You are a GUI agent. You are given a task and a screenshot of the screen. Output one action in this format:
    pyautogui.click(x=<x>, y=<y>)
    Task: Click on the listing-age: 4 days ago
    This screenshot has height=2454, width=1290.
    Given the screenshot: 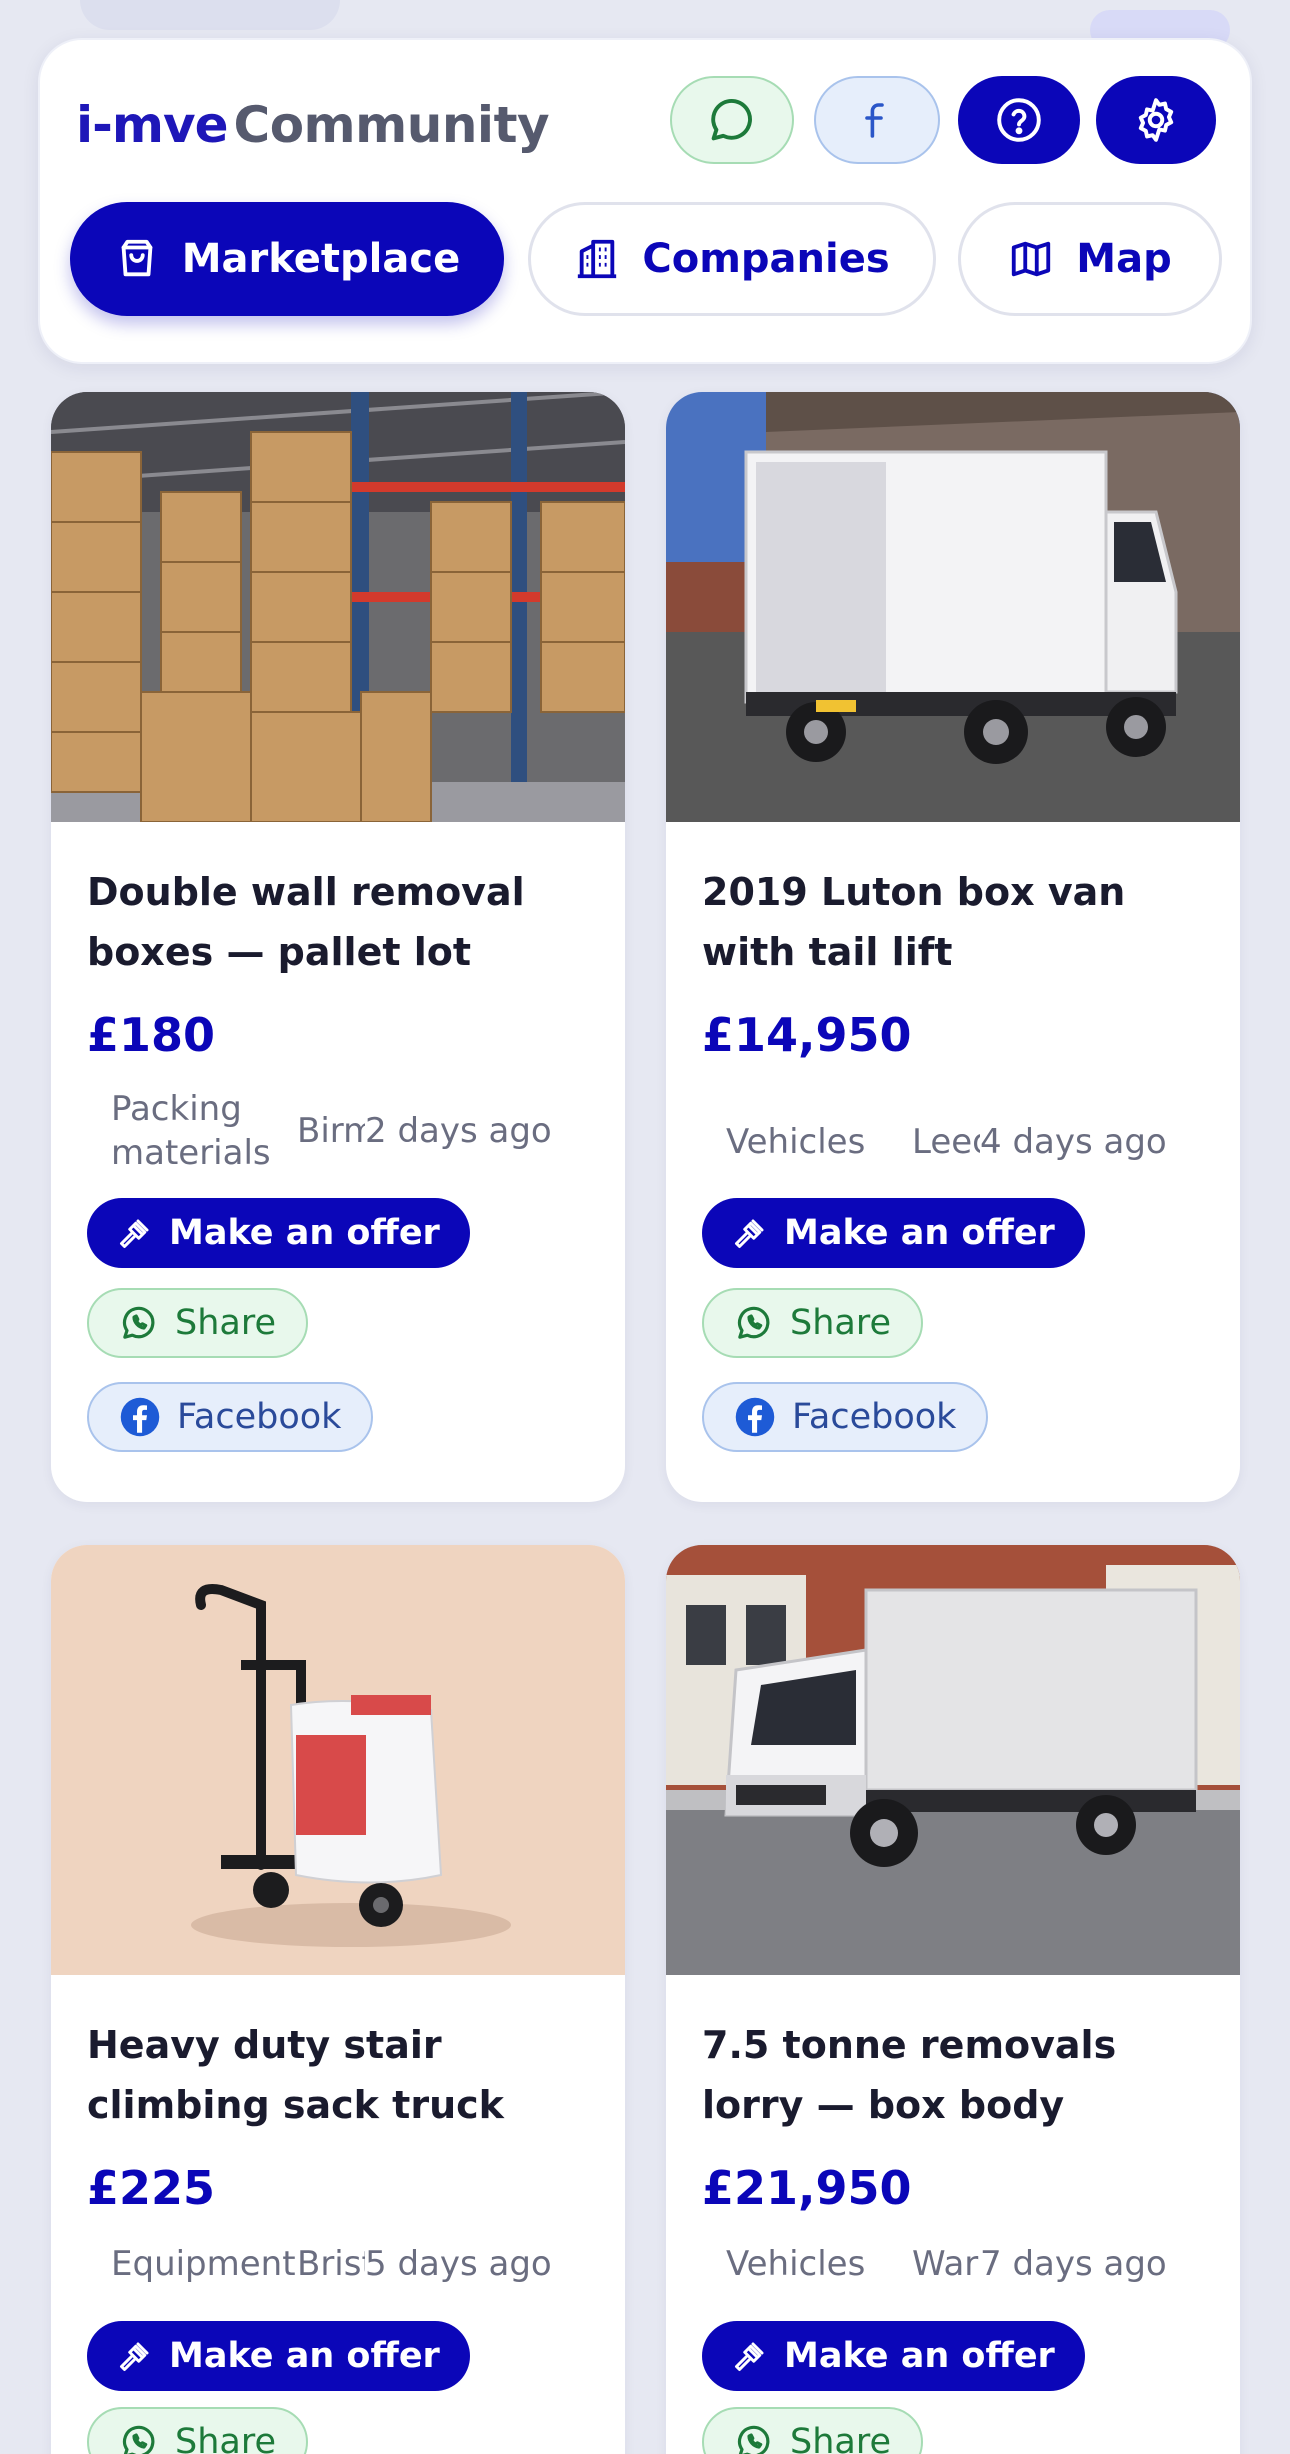 What is the action you would take?
    pyautogui.click(x=1073, y=1142)
    